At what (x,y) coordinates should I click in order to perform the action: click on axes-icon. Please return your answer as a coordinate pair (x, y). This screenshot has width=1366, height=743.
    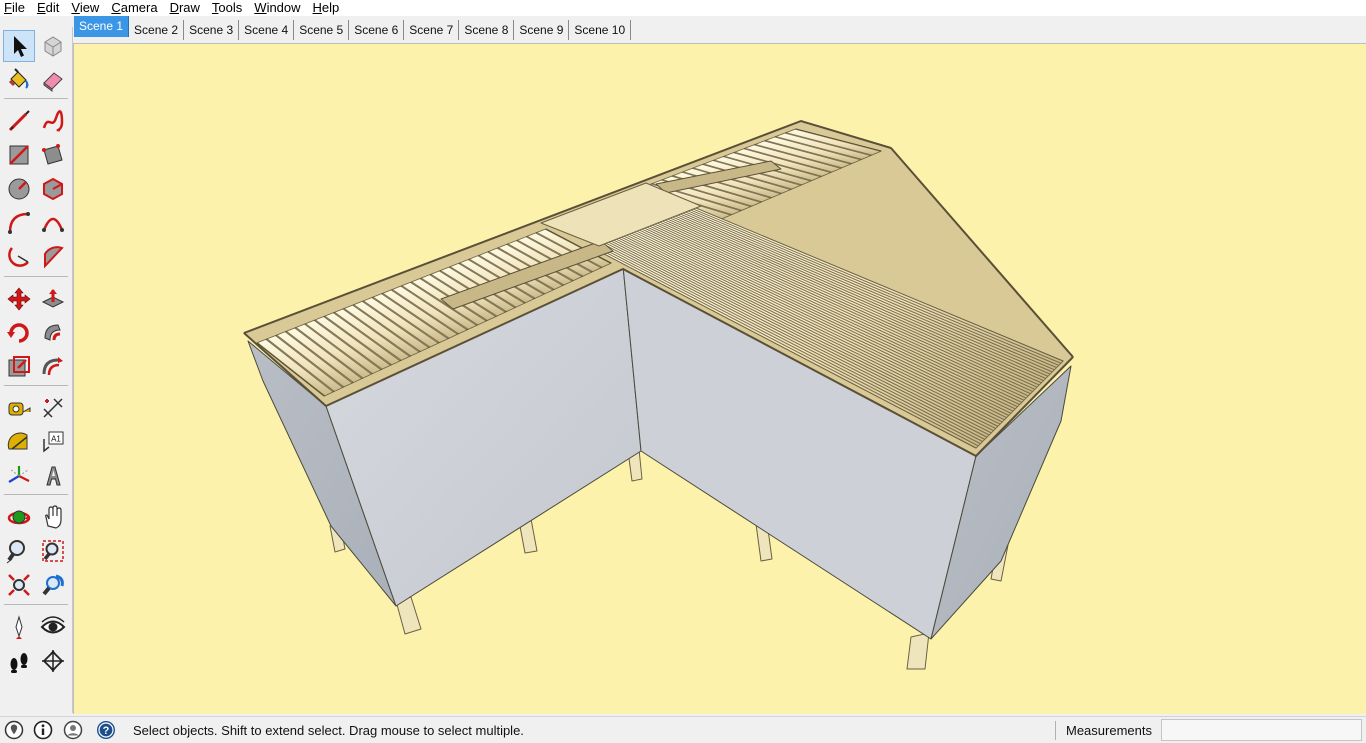
    Looking at the image, I should click on (19, 476).